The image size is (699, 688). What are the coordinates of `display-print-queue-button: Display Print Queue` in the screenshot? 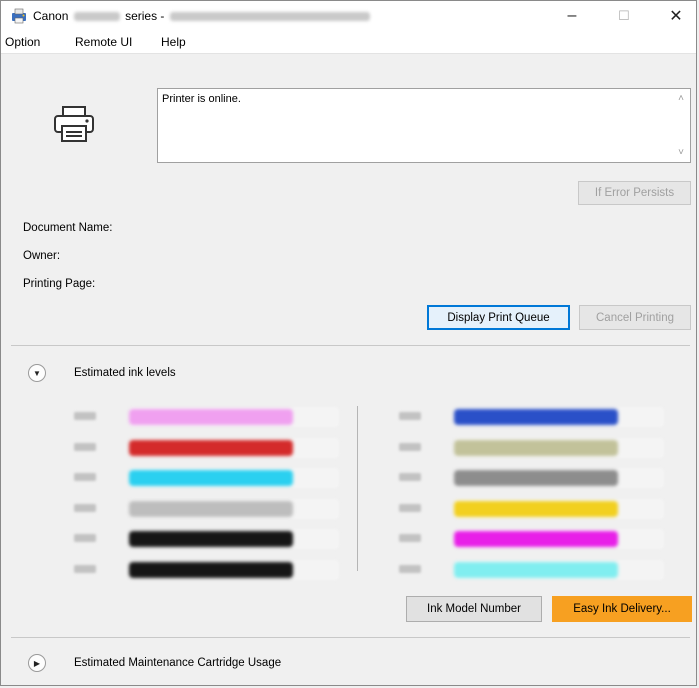 It's located at (498, 317).